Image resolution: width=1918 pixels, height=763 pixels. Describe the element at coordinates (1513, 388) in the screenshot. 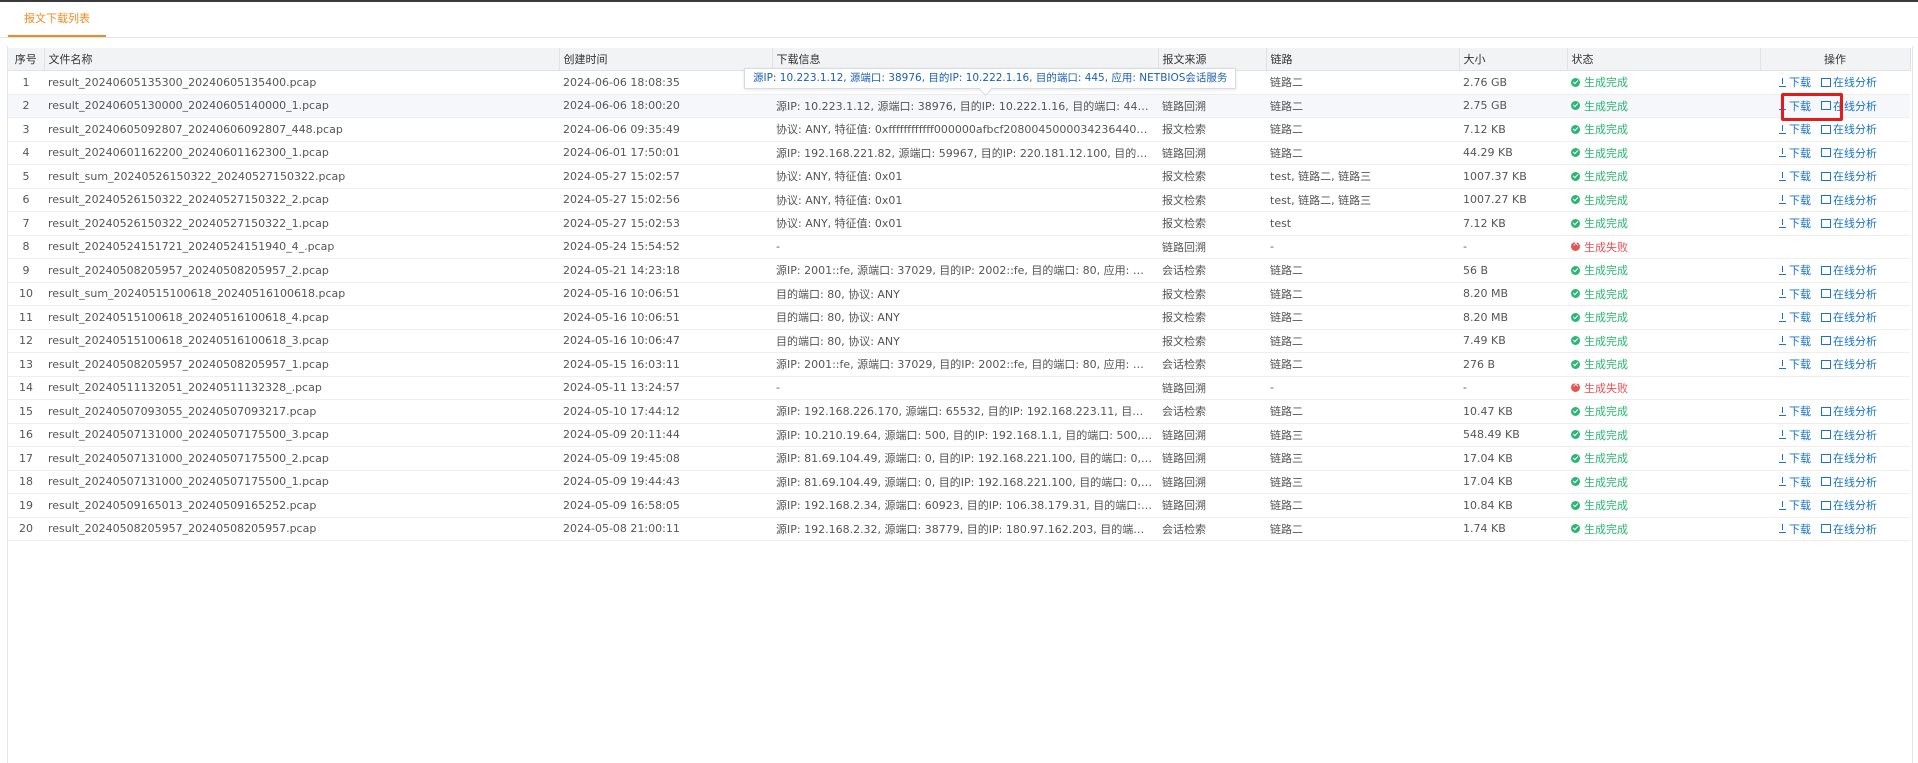

I see `cell-size: -` at that location.